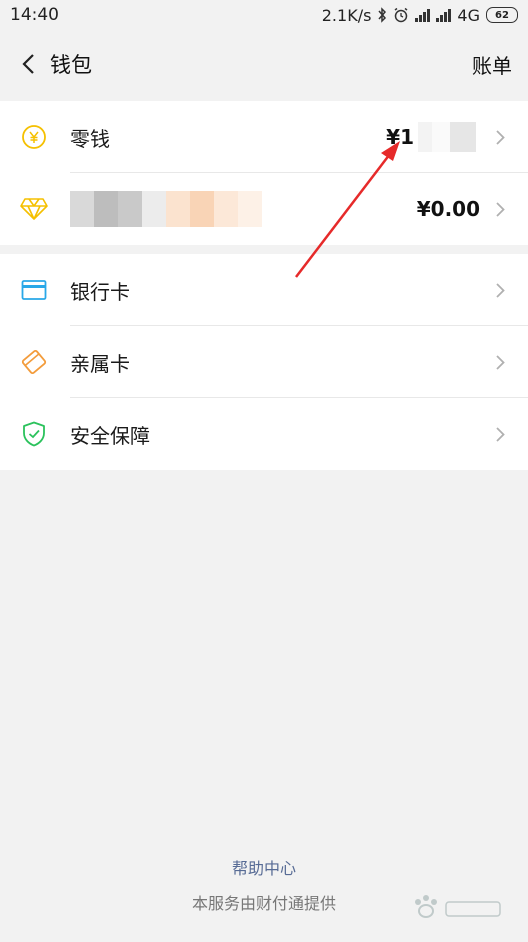 The image size is (528, 942). Describe the element at coordinates (34, 137) in the screenshot. I see `yuan-coin-icon` at that location.